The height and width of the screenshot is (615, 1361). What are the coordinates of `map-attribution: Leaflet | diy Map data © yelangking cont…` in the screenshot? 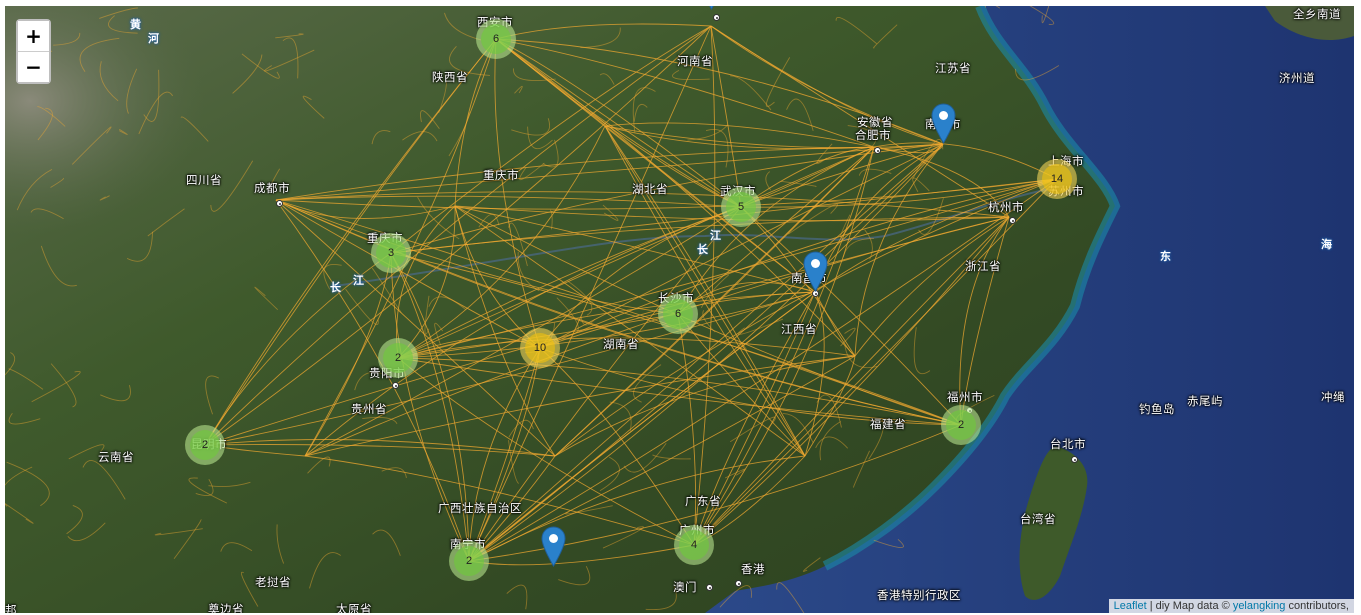 It's located at (1231, 606).